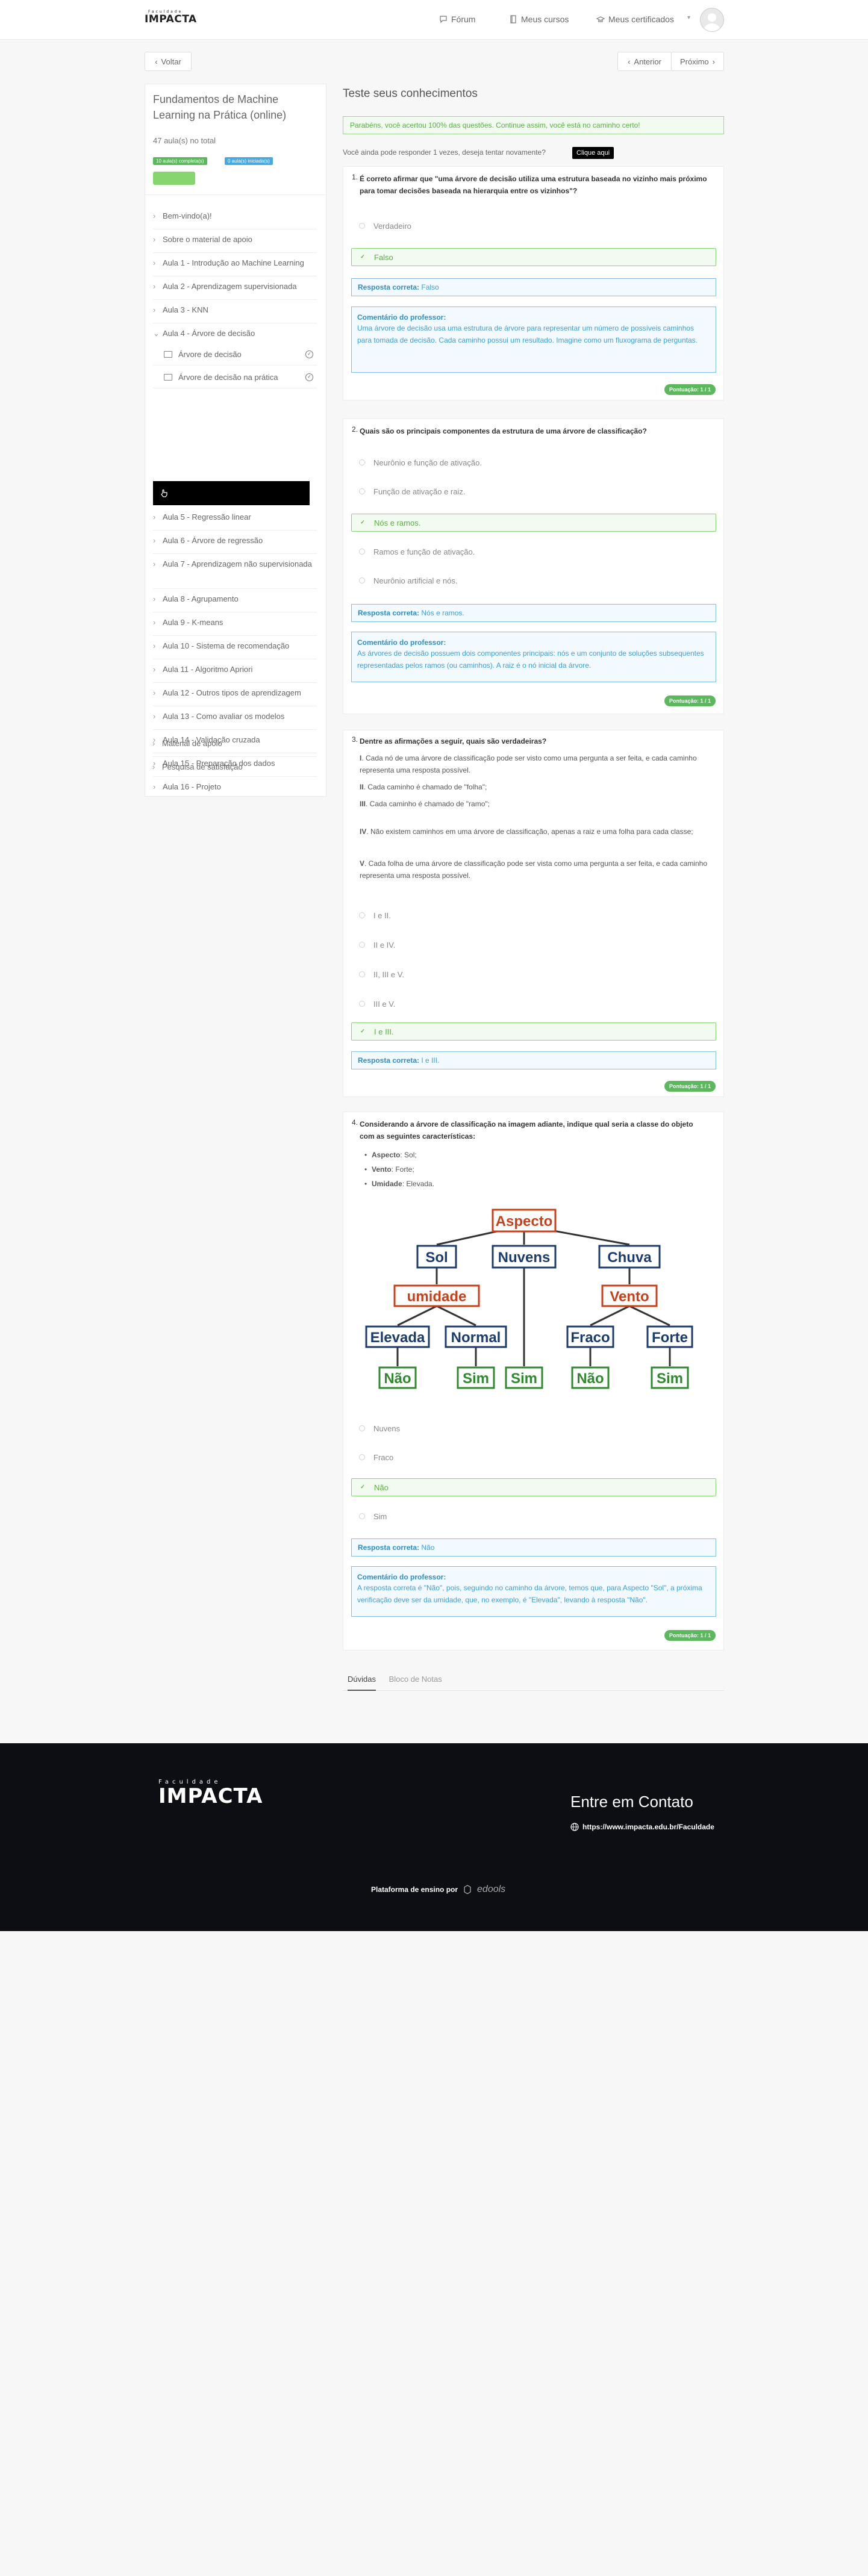 The image size is (868, 2576). I want to click on nav-my-courses: Meus cursos, so click(539, 19).